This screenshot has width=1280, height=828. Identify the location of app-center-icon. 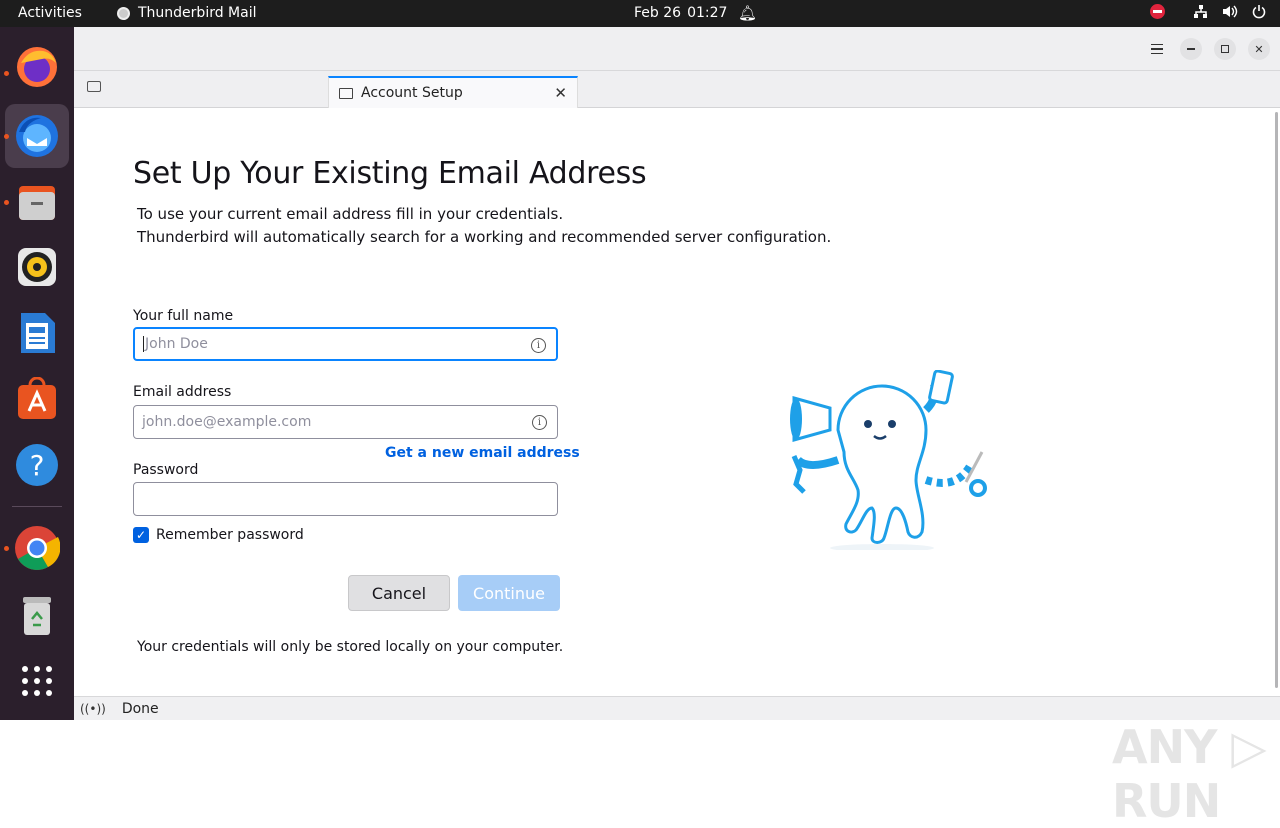
(37, 398).